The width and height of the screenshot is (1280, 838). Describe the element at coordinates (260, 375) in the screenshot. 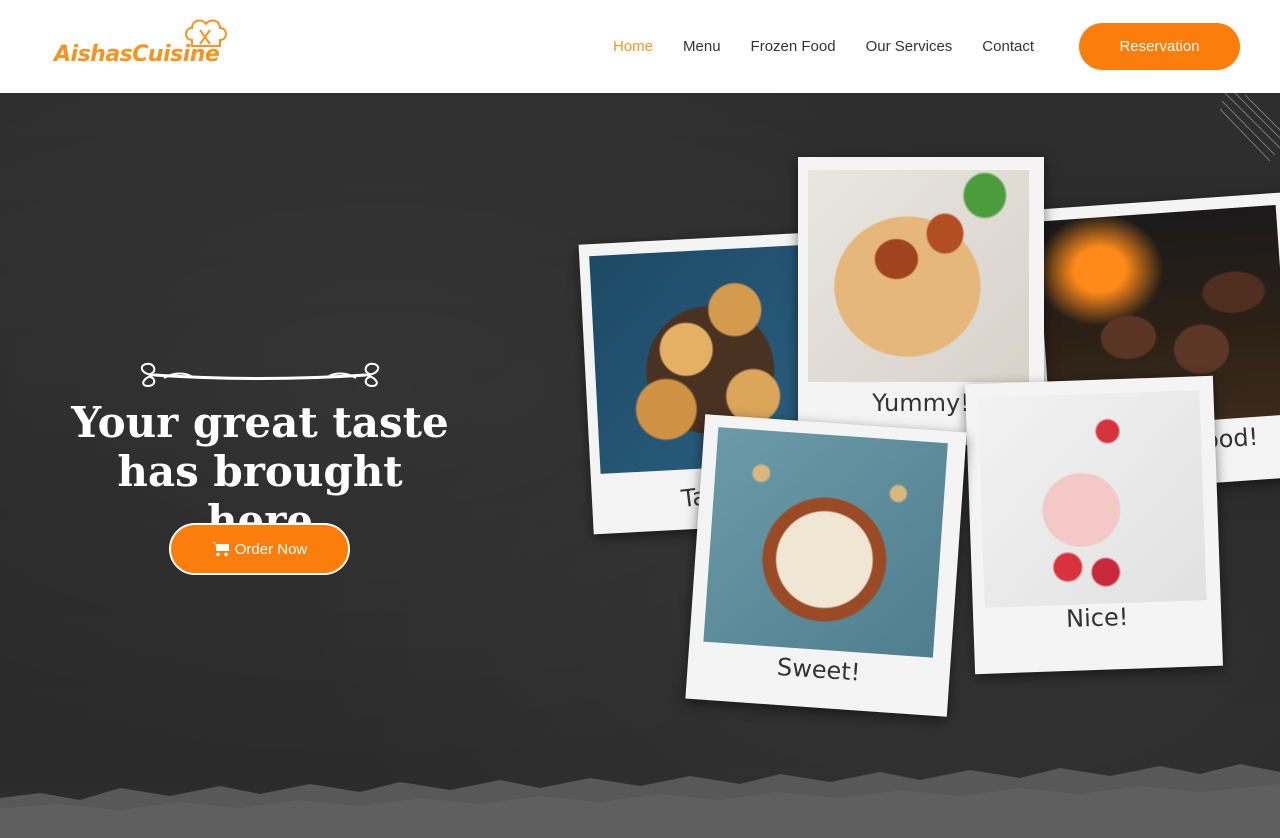

I see `ornament-divider-icon` at that location.